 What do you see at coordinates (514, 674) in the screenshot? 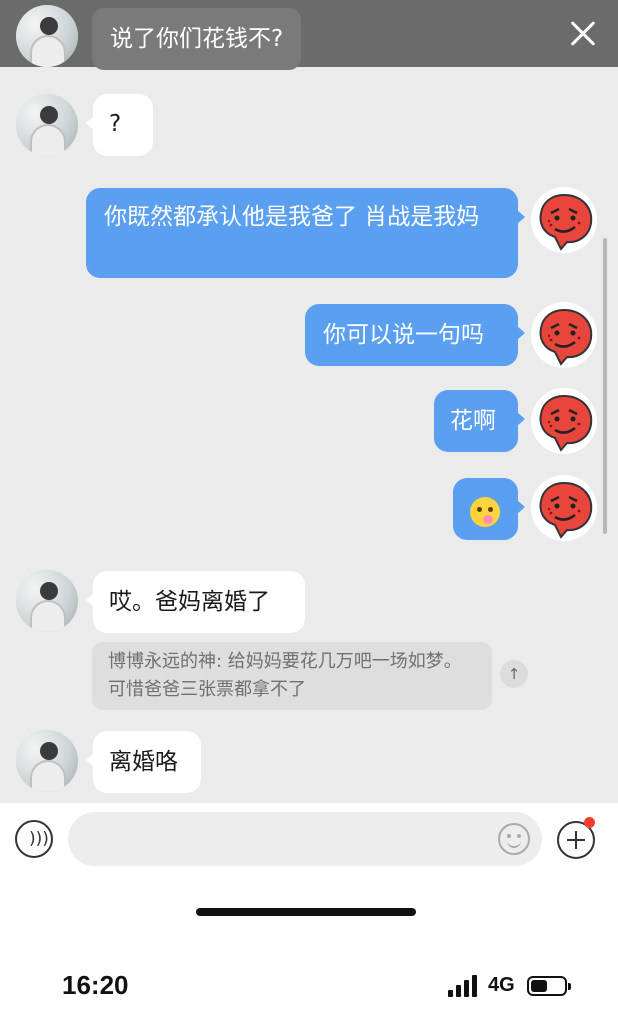
I see `jump-to-quote-icon: ↑` at bounding box center [514, 674].